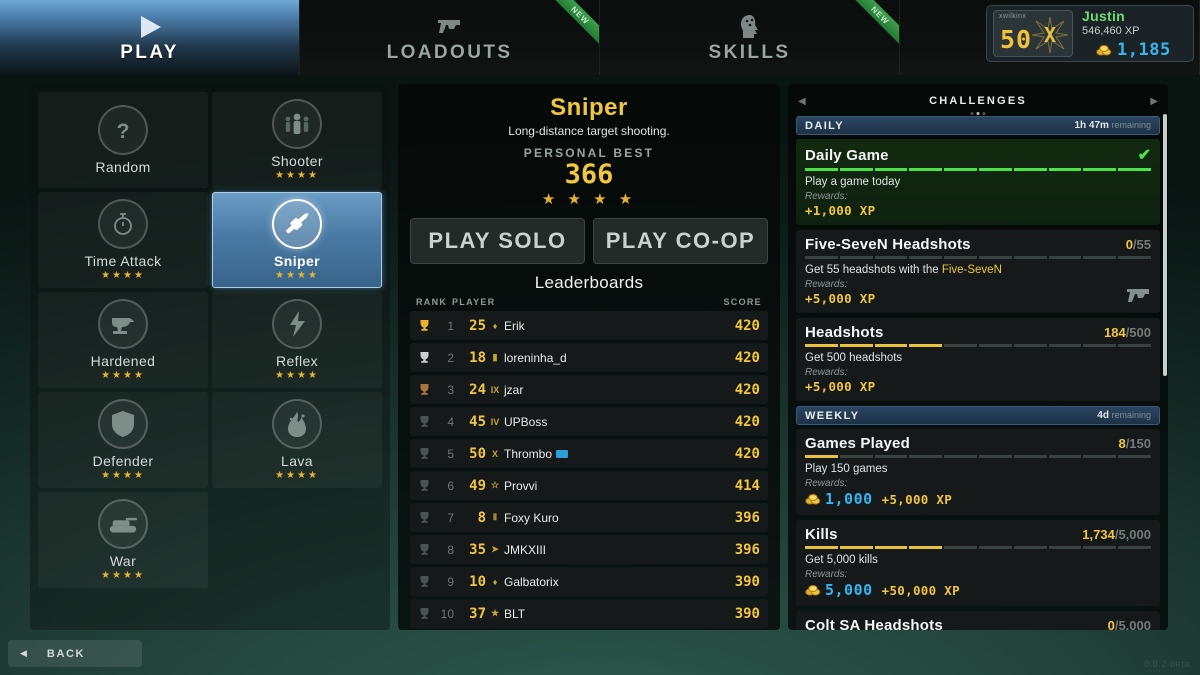 The image size is (1200, 675). What do you see at coordinates (450, 357) in the screenshot?
I see `row-rank: 2` at bounding box center [450, 357].